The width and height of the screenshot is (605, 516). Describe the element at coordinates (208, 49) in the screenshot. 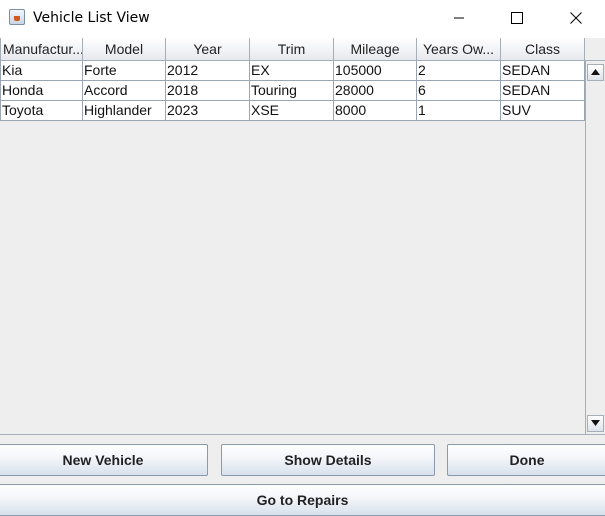

I see `column-header-year: Year` at that location.